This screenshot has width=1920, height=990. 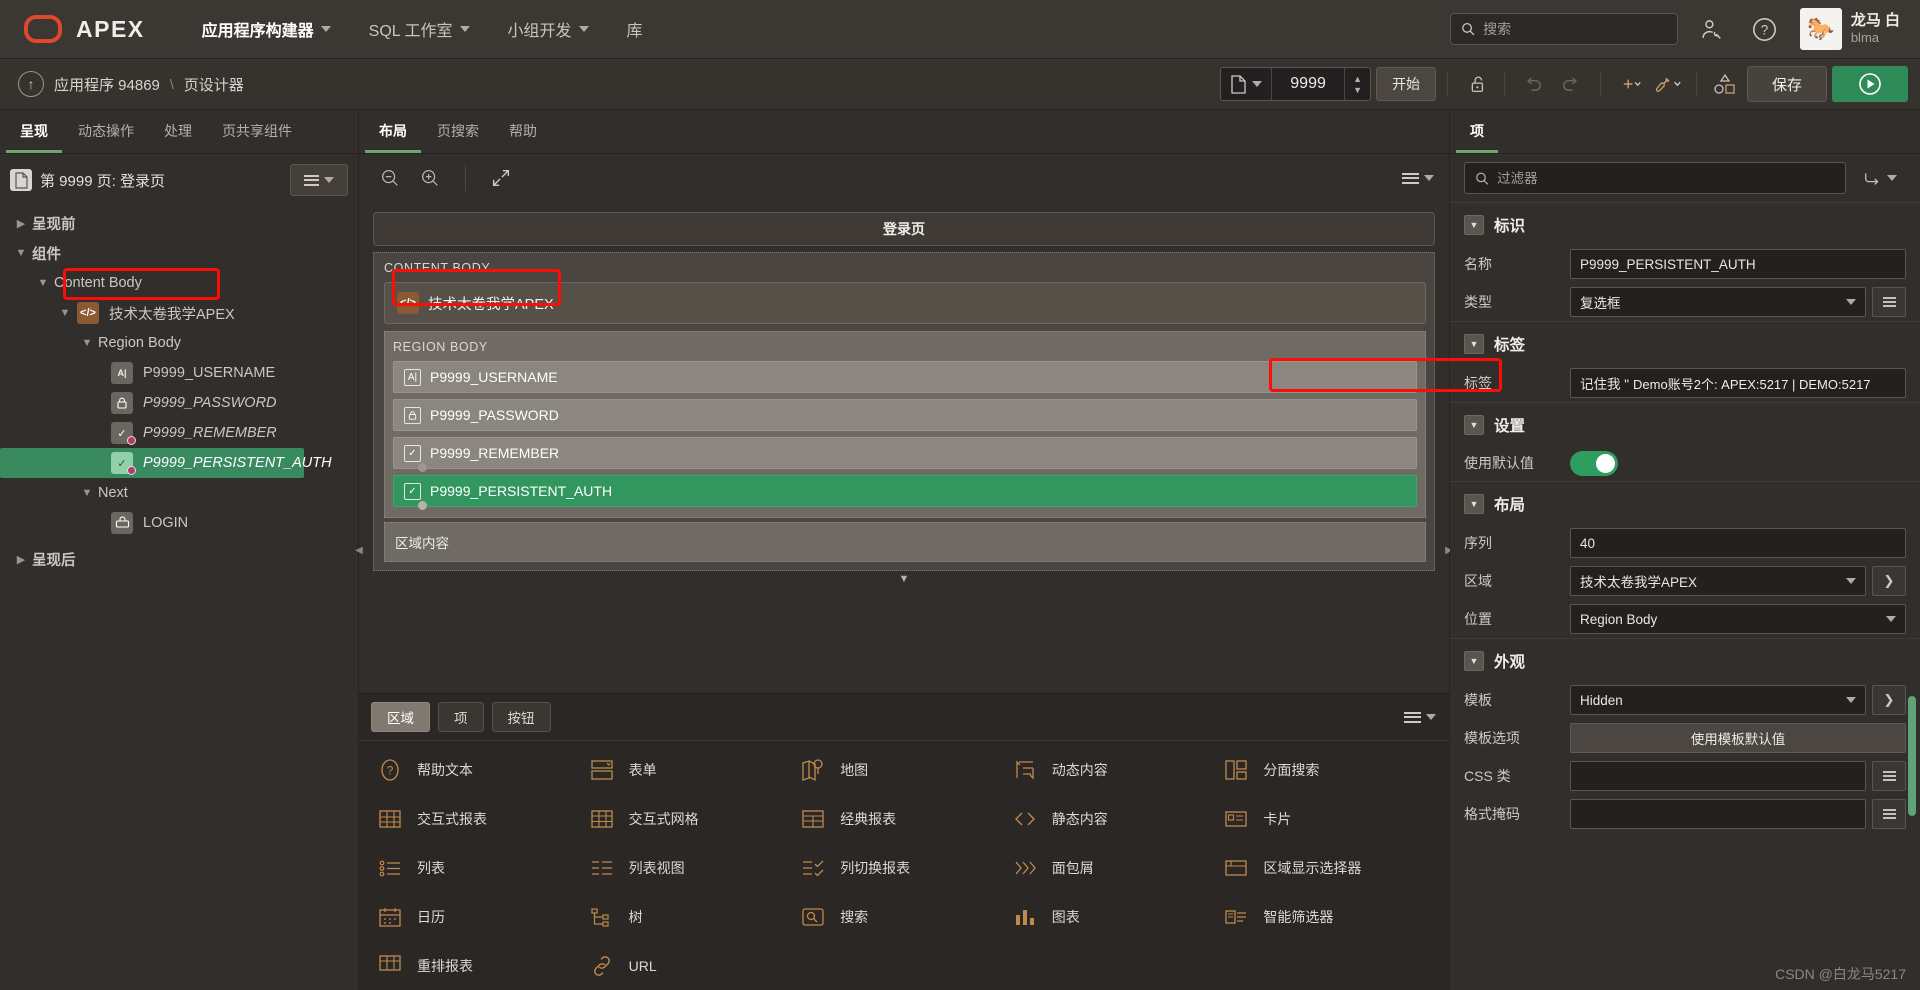 I want to click on type-list-button, so click(x=1889, y=302).